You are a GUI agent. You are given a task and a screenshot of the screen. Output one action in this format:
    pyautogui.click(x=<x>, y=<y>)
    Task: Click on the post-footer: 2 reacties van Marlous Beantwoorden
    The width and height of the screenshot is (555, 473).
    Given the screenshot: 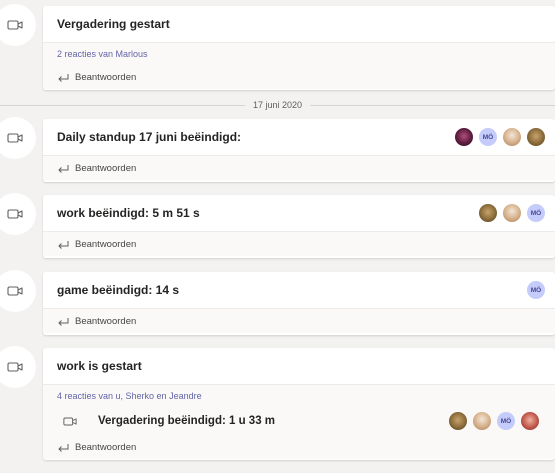 What is the action you would take?
    pyautogui.click(x=299, y=65)
    